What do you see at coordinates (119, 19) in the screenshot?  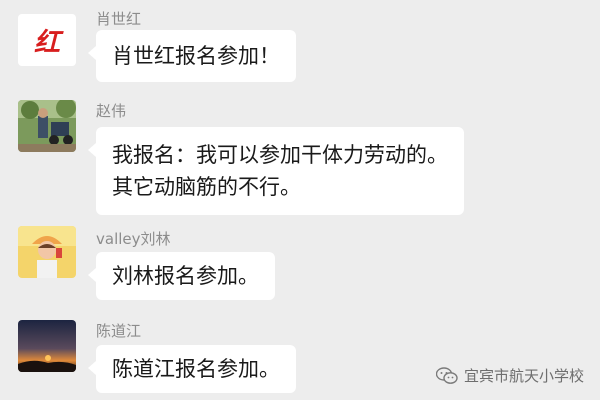 I see `sender-name: 肖世红` at bounding box center [119, 19].